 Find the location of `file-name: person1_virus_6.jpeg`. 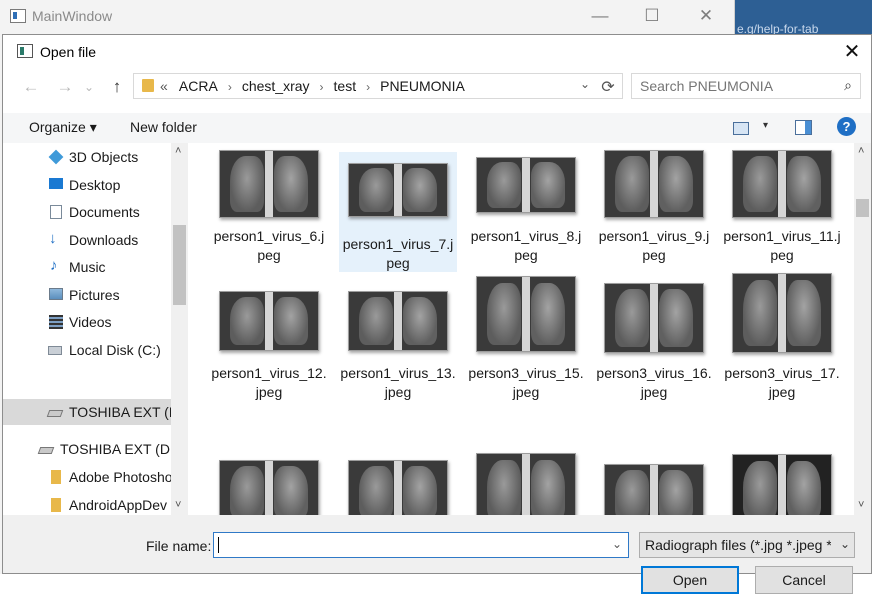

file-name: person1_virus_6.jpeg is located at coordinates (269, 245).